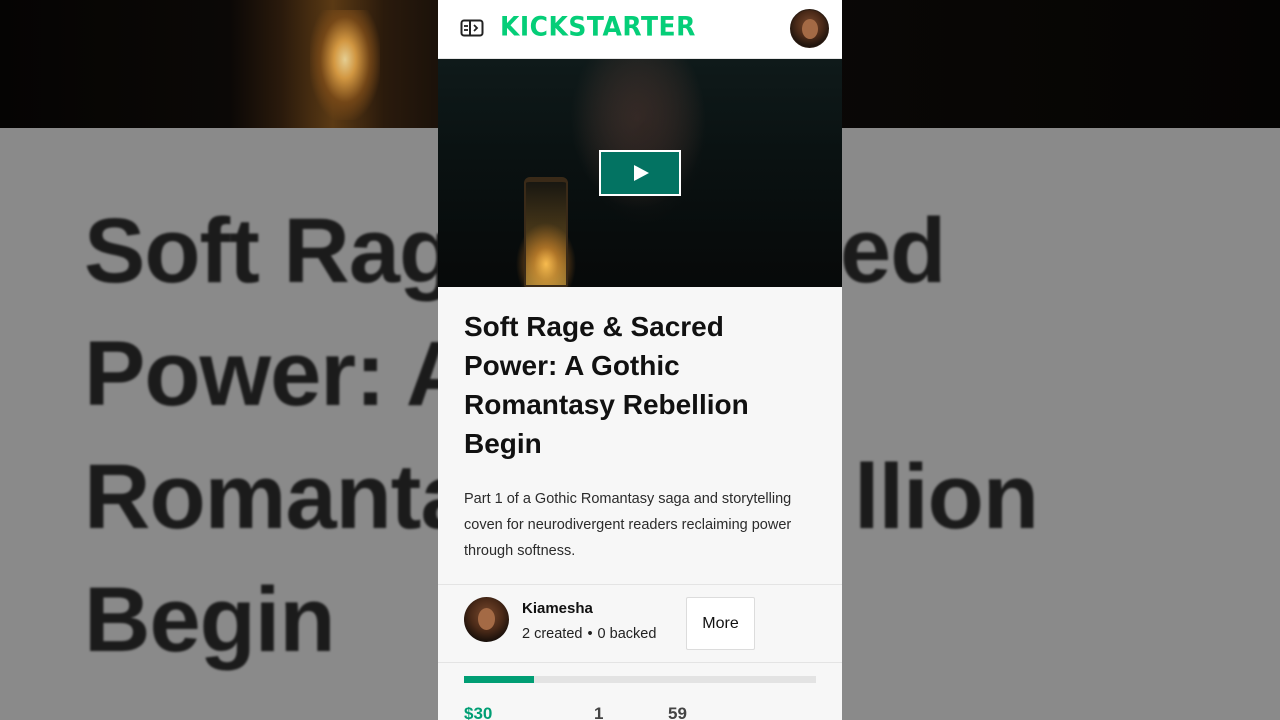 The width and height of the screenshot is (1280, 720). What do you see at coordinates (345, 65) in the screenshot?
I see `background-candle-glow` at bounding box center [345, 65].